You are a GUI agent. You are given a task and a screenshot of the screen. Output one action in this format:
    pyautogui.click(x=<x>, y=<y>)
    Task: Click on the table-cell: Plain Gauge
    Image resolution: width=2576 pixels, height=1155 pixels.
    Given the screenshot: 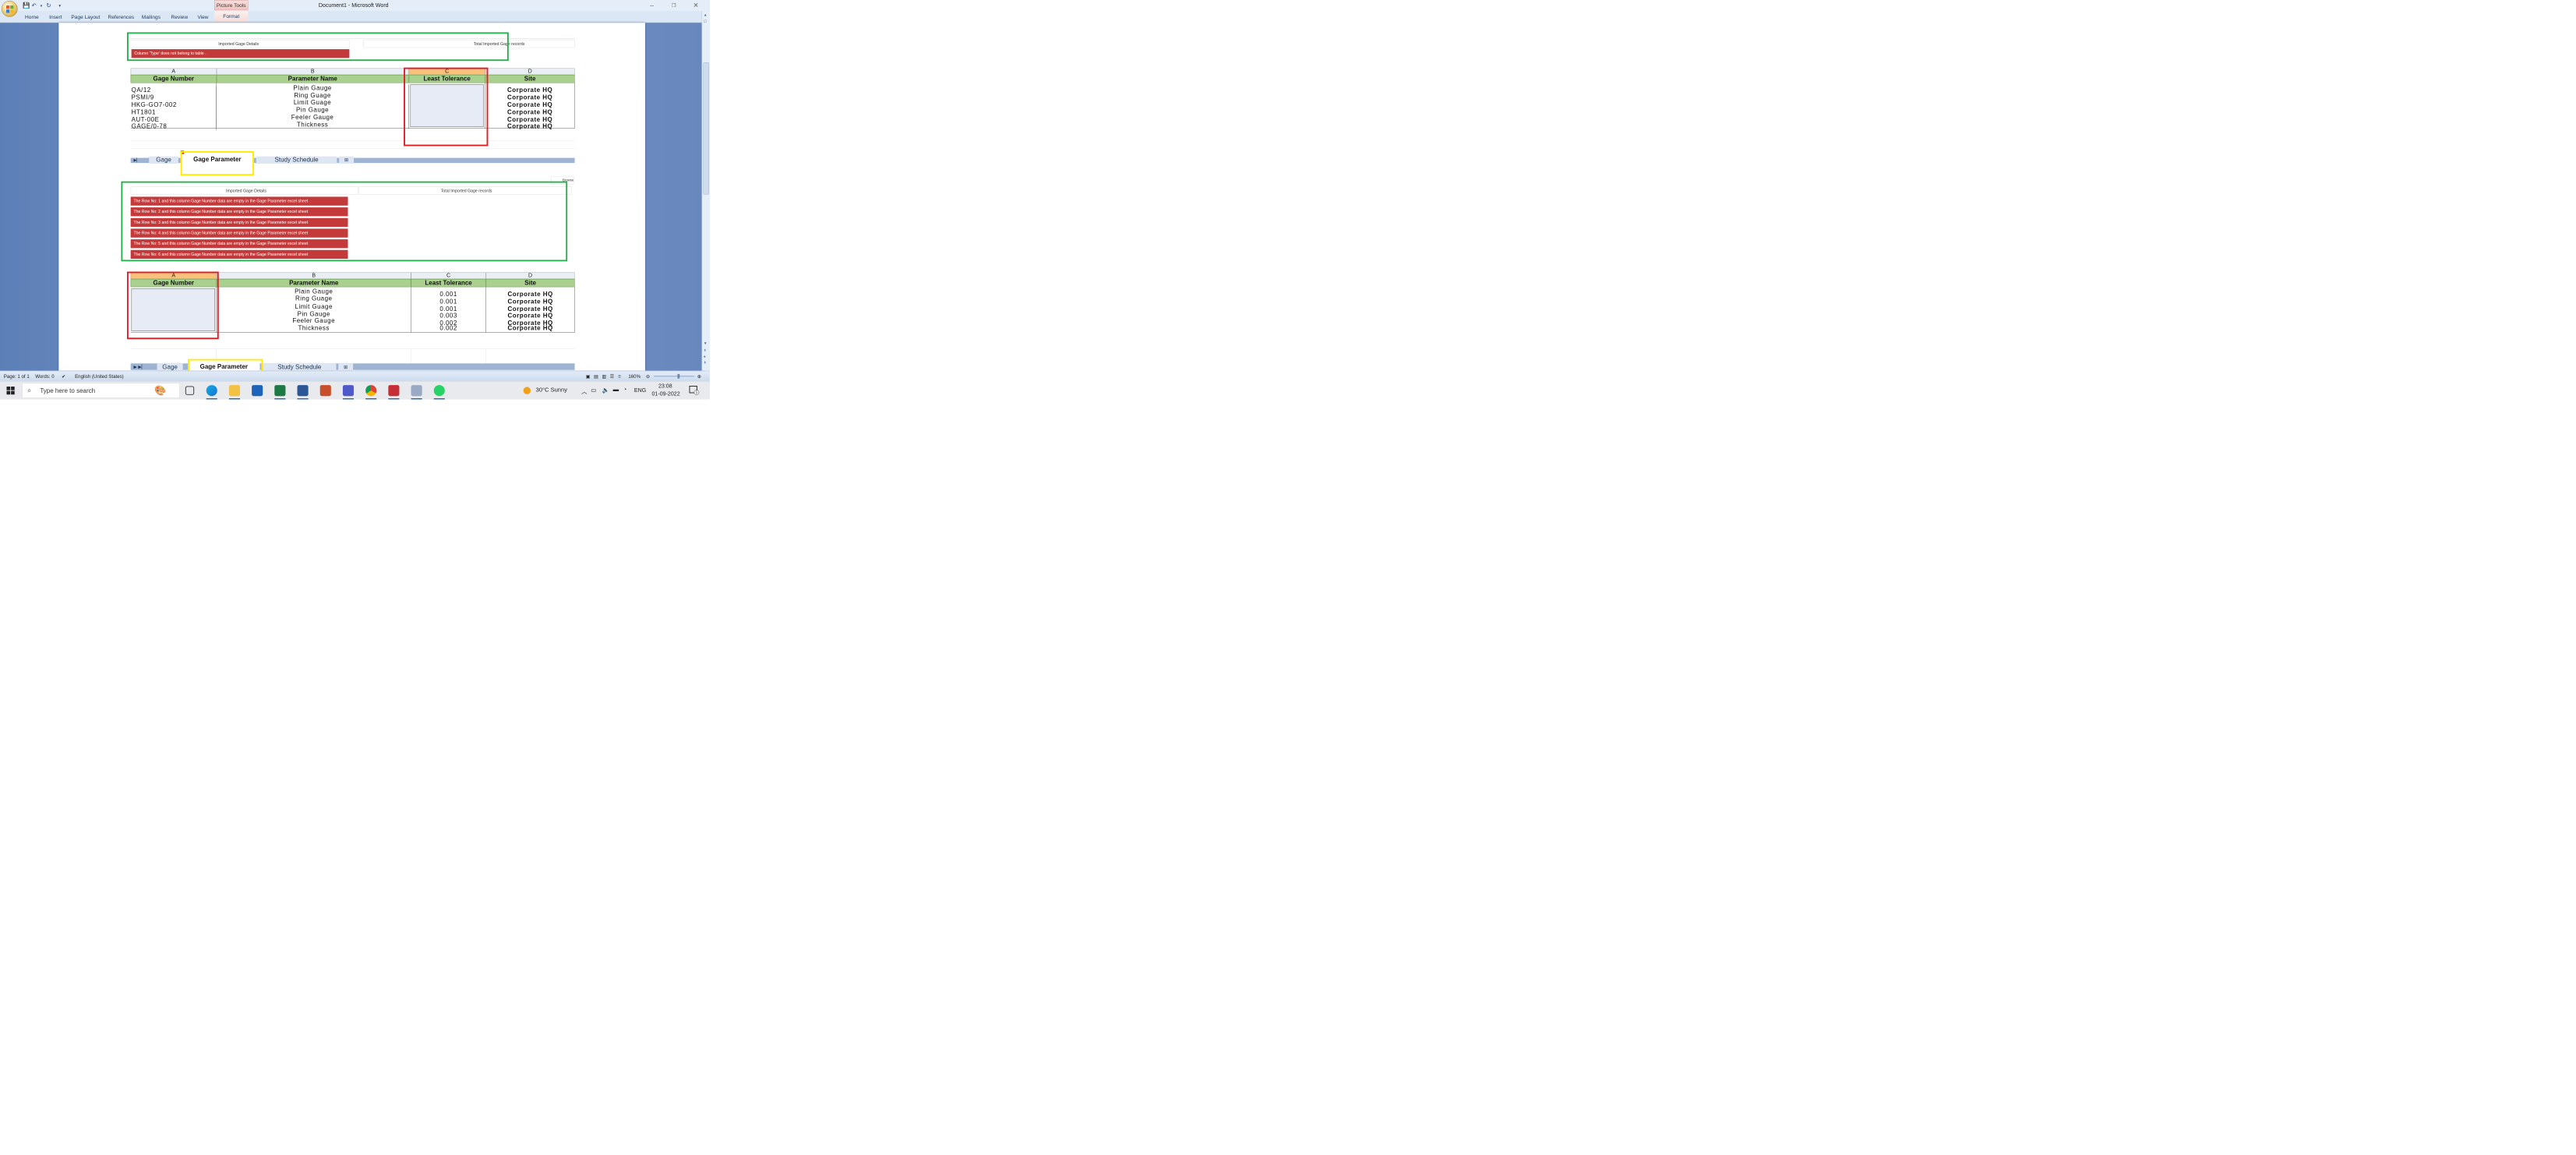 What is the action you would take?
    pyautogui.click(x=313, y=88)
    